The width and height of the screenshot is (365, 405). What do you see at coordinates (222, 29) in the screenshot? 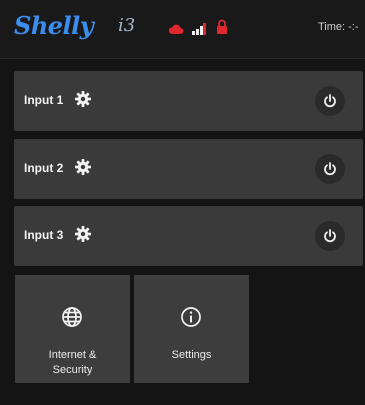
I see `lock-icon` at bounding box center [222, 29].